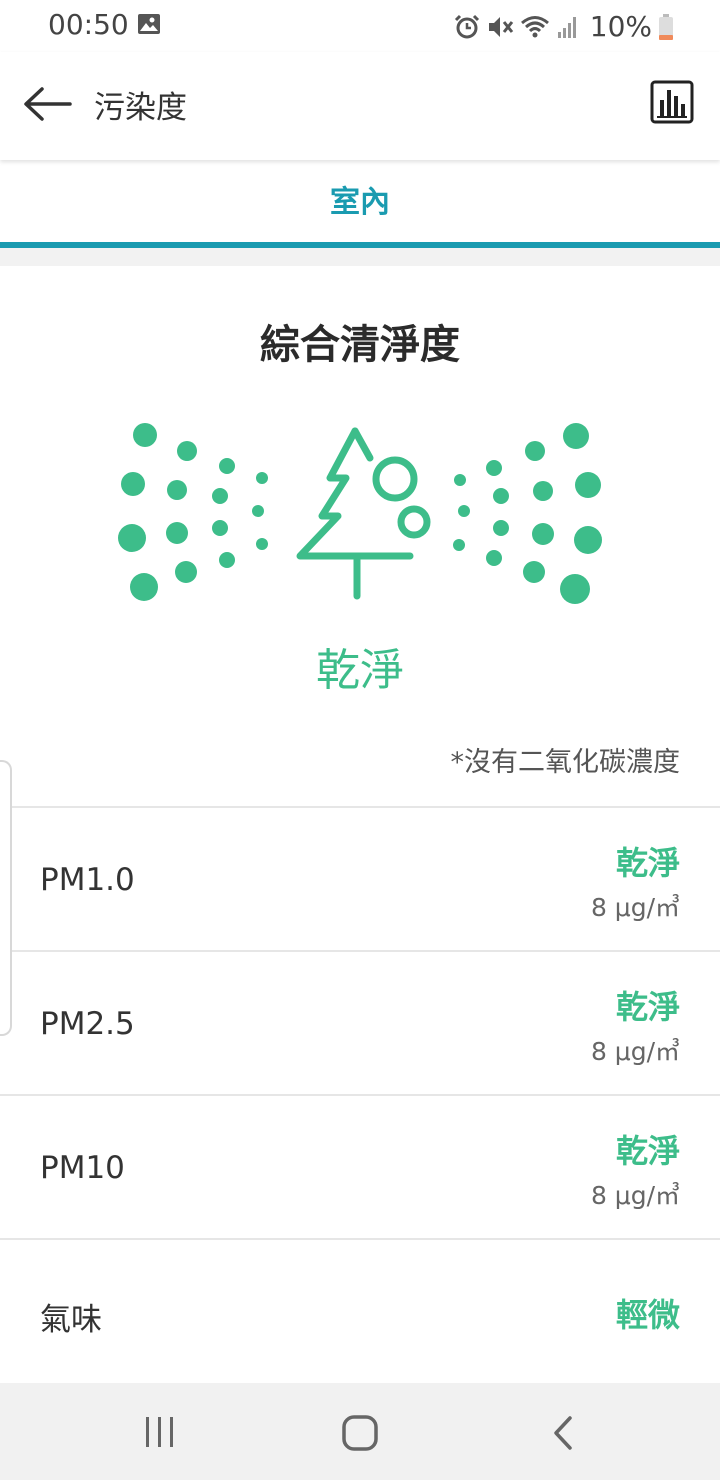  I want to click on page-title: 污染度, so click(140, 108).